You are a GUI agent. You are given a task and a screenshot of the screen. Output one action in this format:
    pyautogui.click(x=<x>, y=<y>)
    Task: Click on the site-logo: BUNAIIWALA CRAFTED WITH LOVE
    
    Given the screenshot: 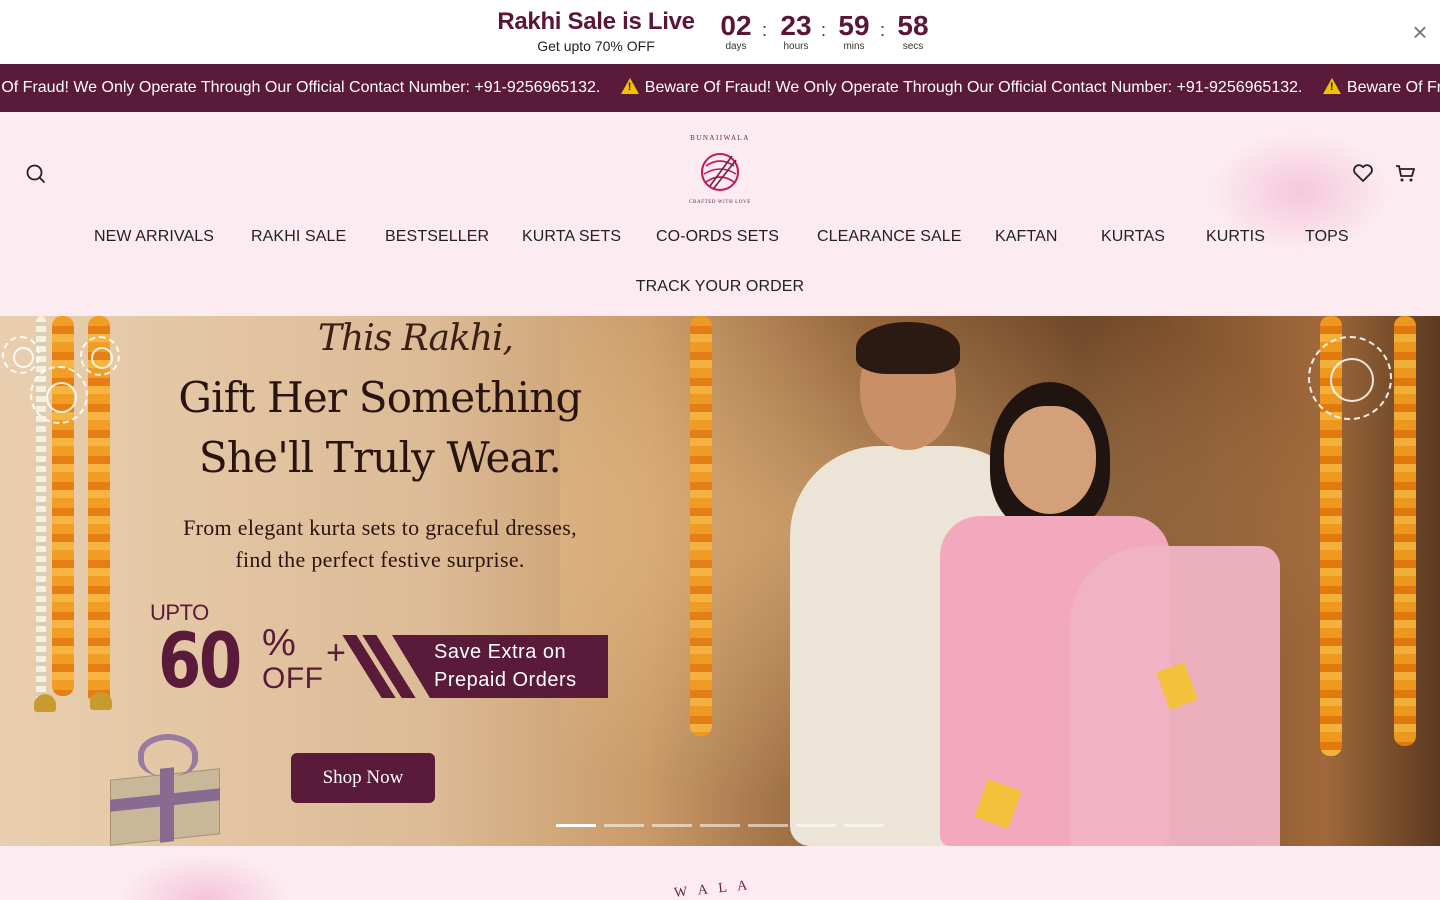 What is the action you would take?
    pyautogui.click(x=720, y=171)
    